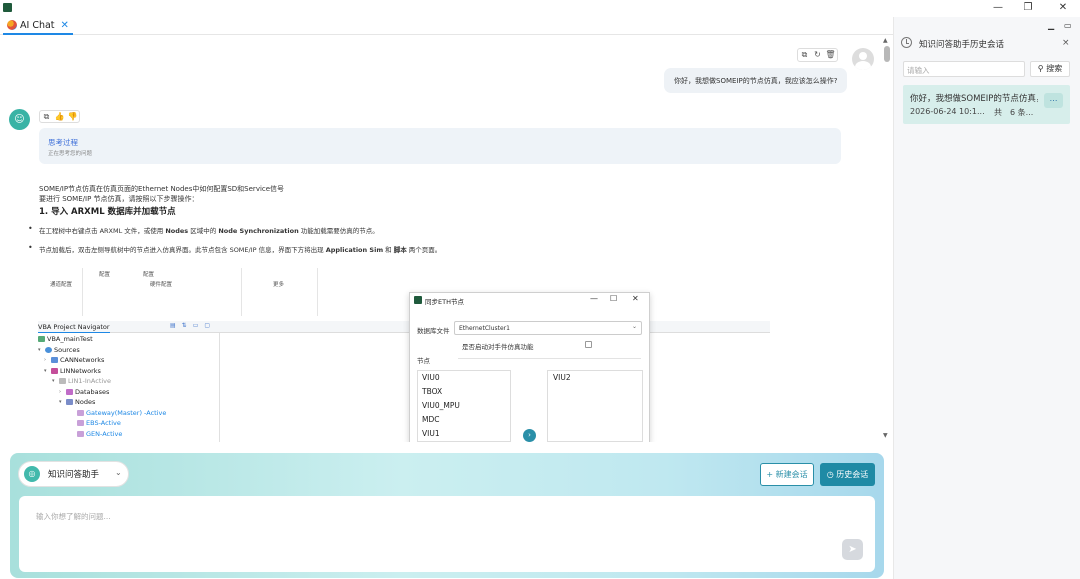  What do you see at coordinates (431, 433) in the screenshot?
I see `list-item: VIU1` at bounding box center [431, 433].